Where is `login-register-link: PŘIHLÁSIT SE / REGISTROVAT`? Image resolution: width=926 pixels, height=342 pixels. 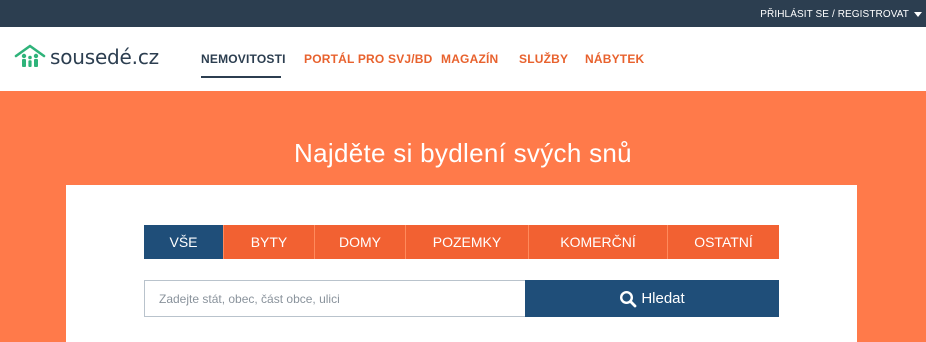
login-register-link: PŘIHLÁSIT SE / REGISTROVAT is located at coordinates (841, 14).